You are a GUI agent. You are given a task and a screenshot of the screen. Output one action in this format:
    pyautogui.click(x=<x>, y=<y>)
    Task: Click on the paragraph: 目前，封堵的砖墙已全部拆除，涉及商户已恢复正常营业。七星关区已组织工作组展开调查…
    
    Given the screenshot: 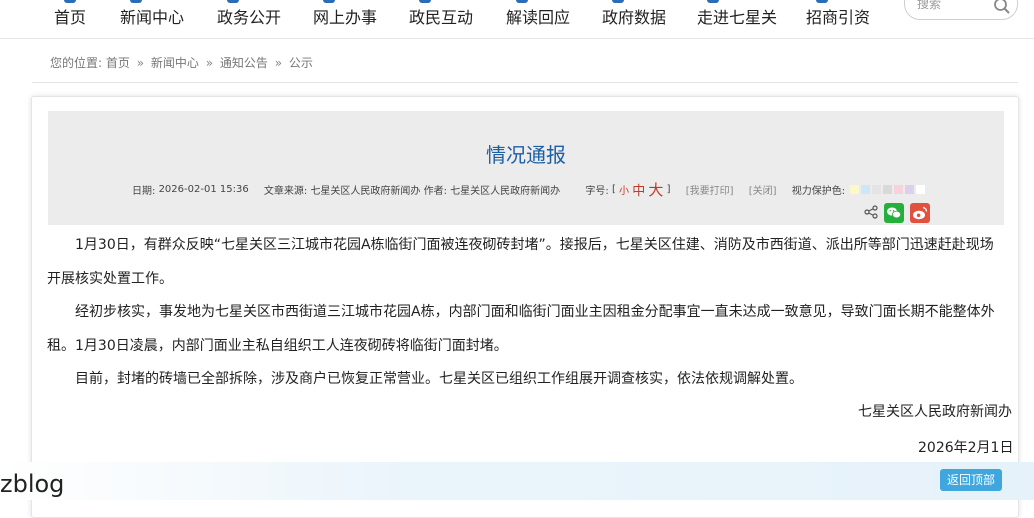 What is the action you would take?
    pyautogui.click(x=439, y=379)
    